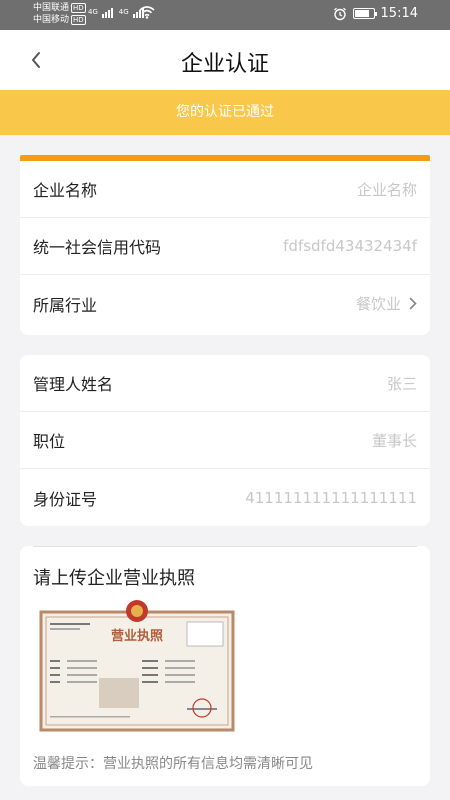 This screenshot has width=450, height=800. What do you see at coordinates (339, 13) in the screenshot?
I see `alarm-icon` at bounding box center [339, 13].